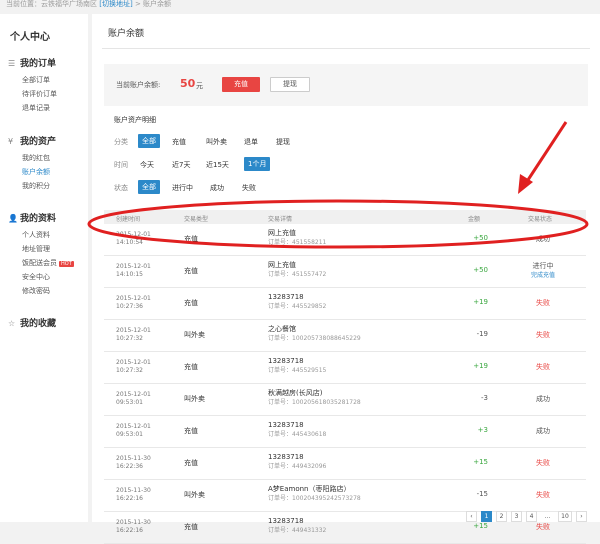 This screenshot has height=544, width=600. I want to click on sidebar-item-pending-review: 待评价订单, so click(39, 94).